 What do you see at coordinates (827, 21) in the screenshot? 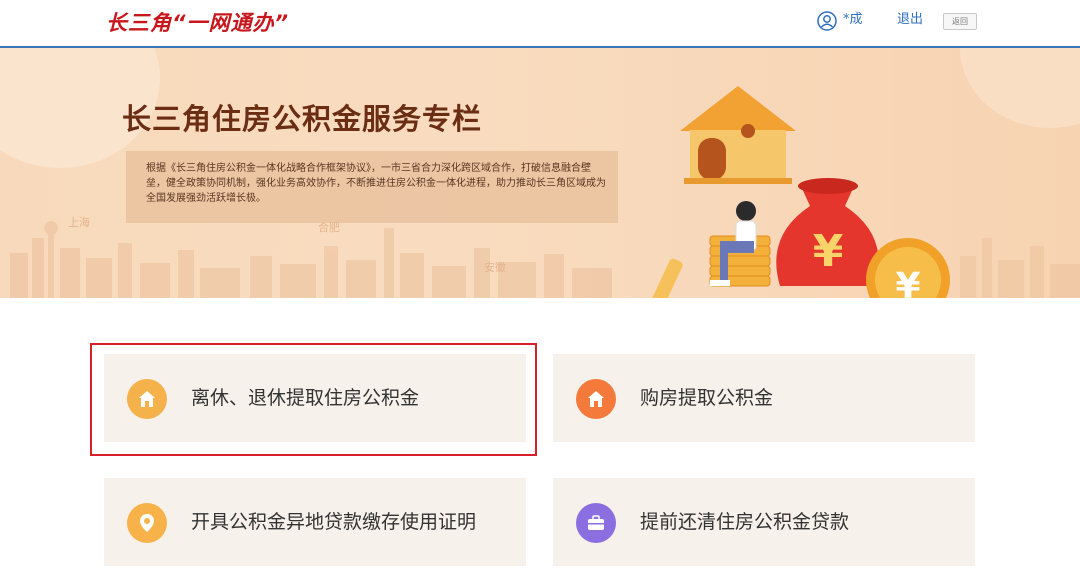
I see `user-icon` at bounding box center [827, 21].